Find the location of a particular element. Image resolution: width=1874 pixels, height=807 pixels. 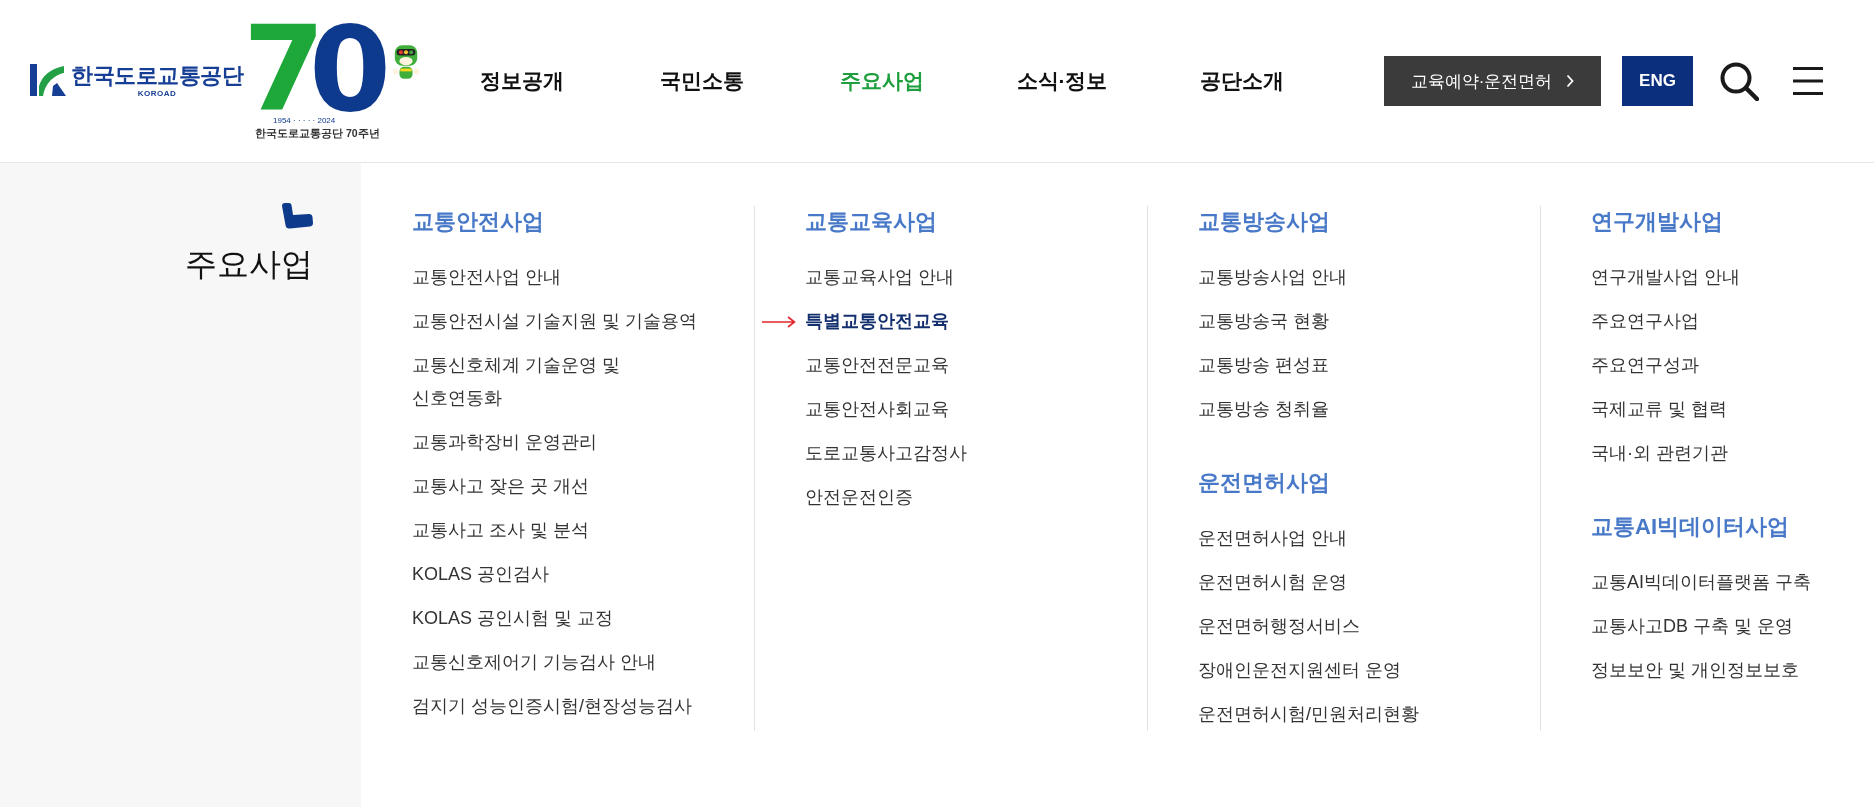

menu-link: 교통사고 잦은 곳 개선 is located at coordinates (500, 486).